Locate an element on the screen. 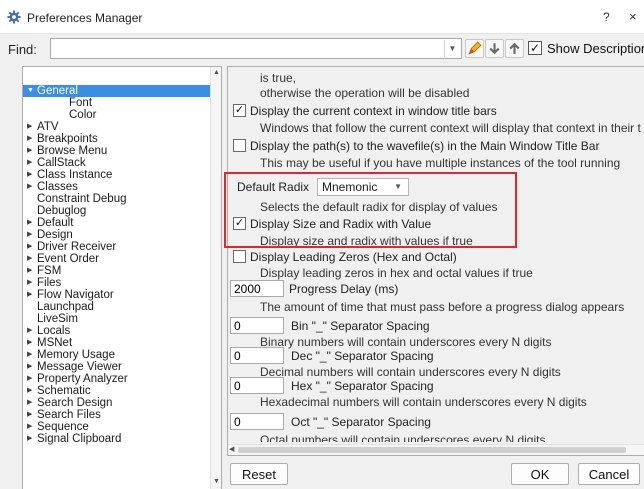  hex-separator-input is located at coordinates (257, 385).